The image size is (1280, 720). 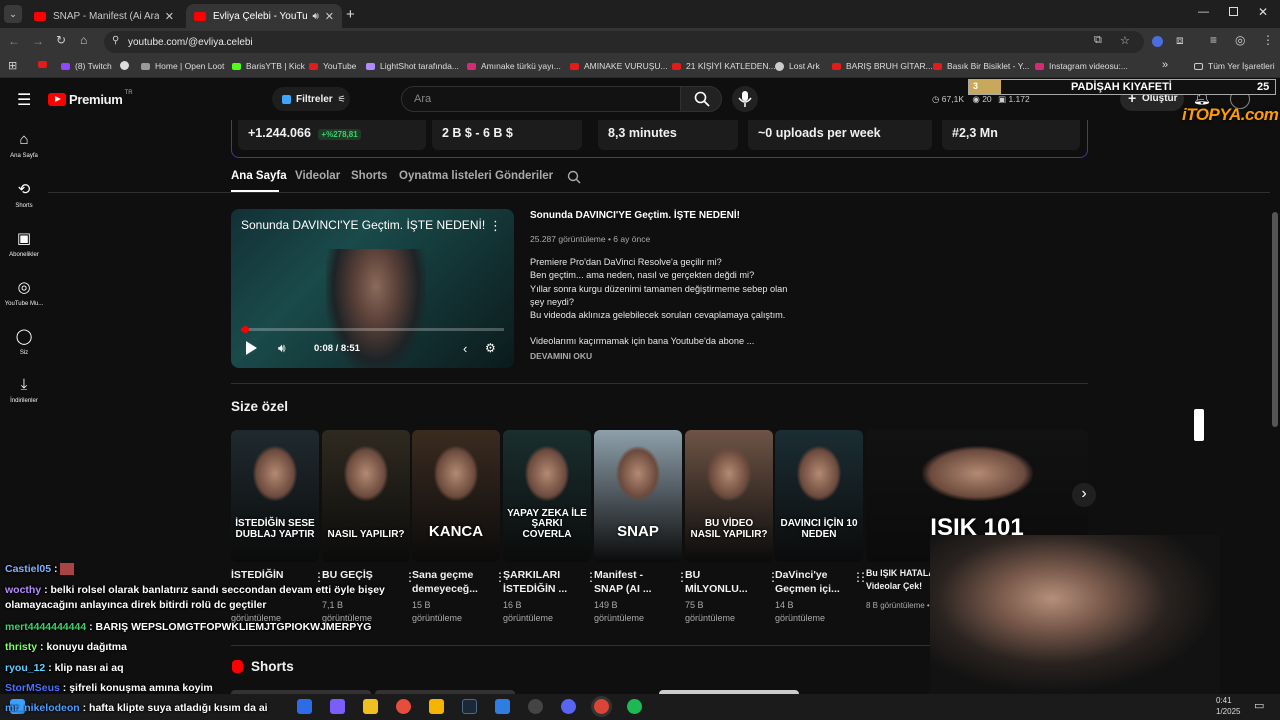 I want to click on reload-icon: ↻, so click(x=61, y=40).